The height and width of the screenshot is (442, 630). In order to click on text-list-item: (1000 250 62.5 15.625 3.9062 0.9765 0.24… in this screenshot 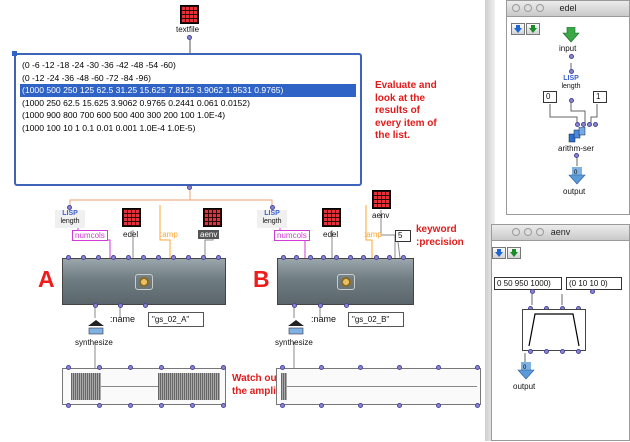, I will do `click(188, 103)`.